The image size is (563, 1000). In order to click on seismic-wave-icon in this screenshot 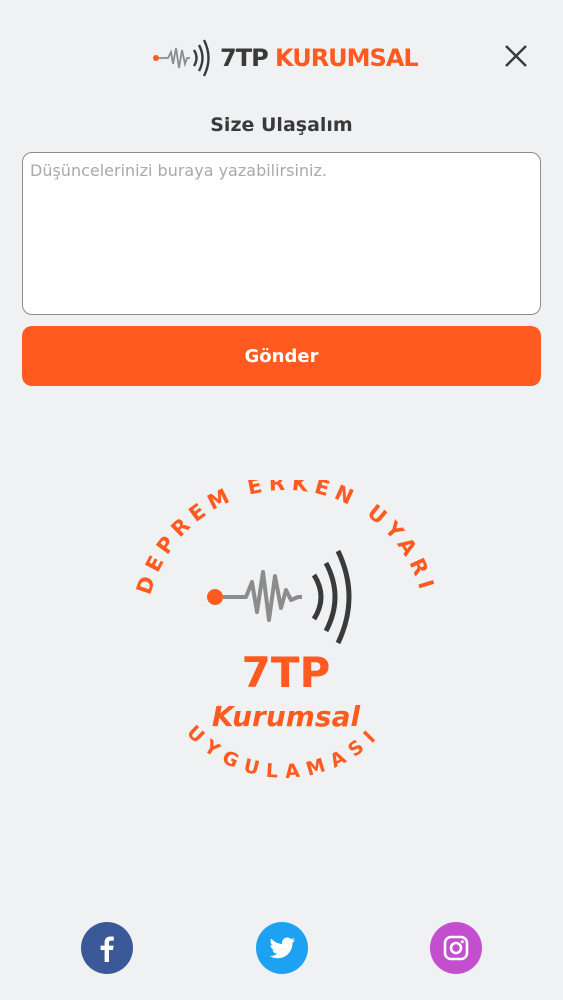, I will do `click(181, 58)`.